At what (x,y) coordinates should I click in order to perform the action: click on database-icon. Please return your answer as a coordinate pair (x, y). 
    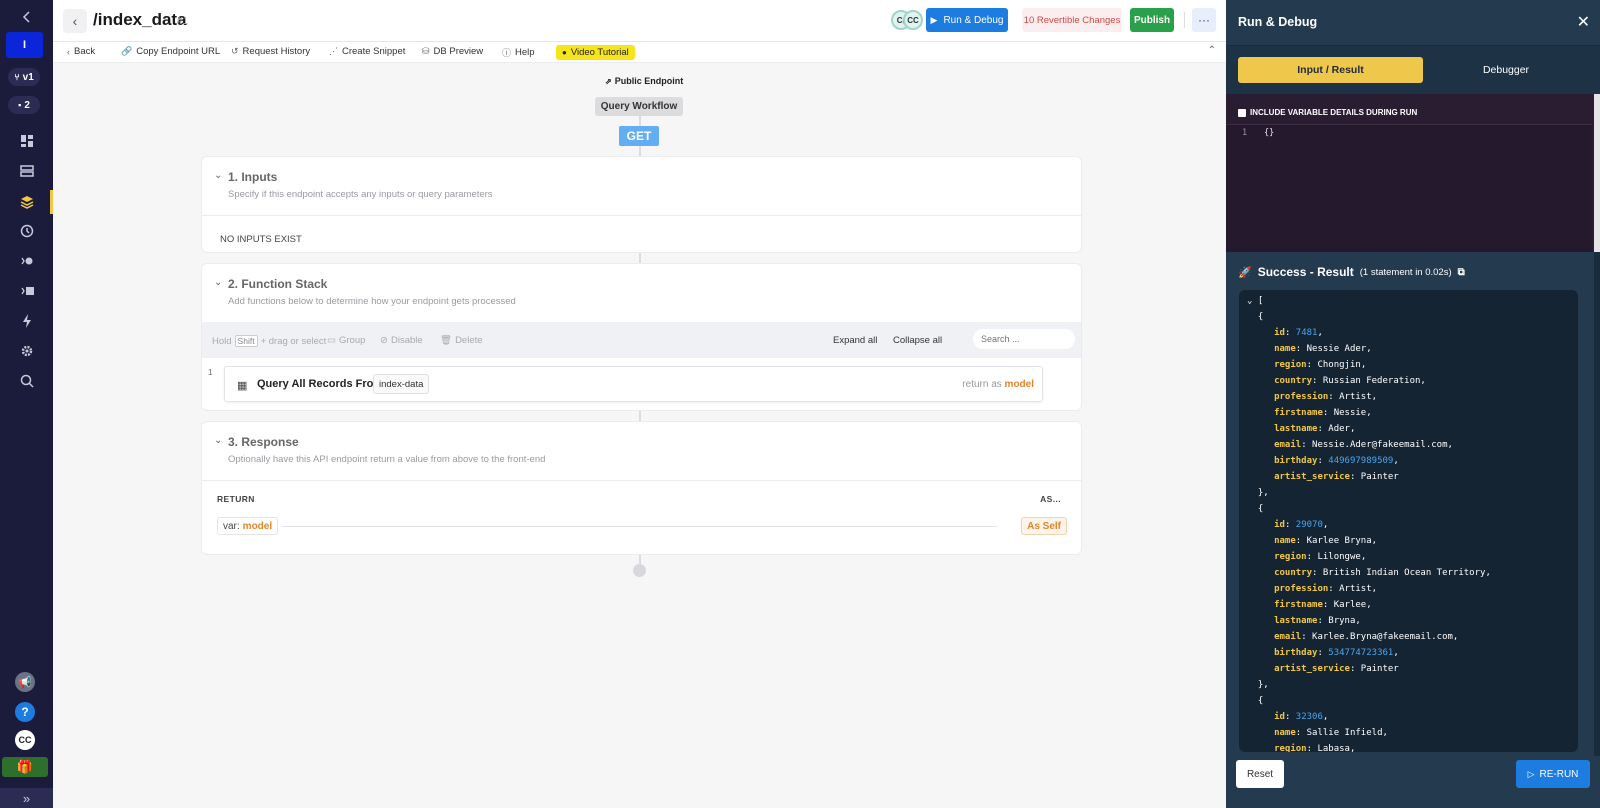
    Looking at the image, I should click on (26, 171).